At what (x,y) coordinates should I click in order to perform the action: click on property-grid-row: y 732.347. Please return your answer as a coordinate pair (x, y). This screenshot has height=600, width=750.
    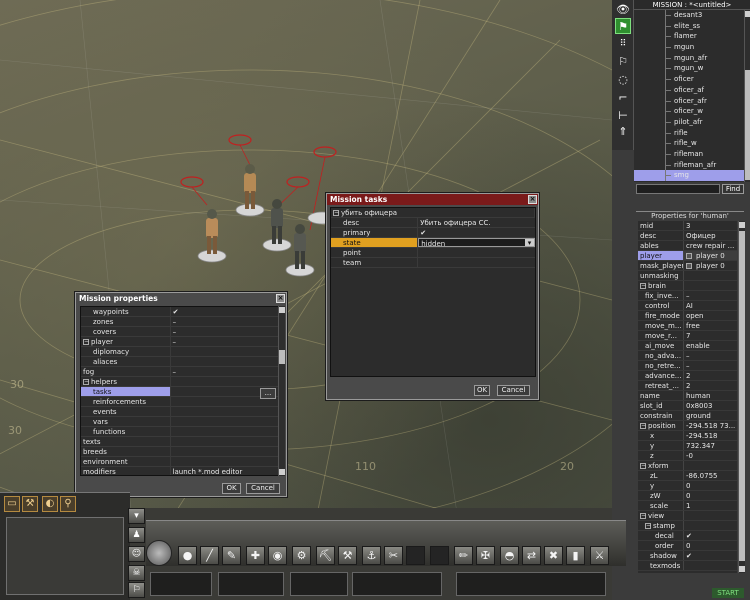
    Looking at the image, I should click on (687, 446).